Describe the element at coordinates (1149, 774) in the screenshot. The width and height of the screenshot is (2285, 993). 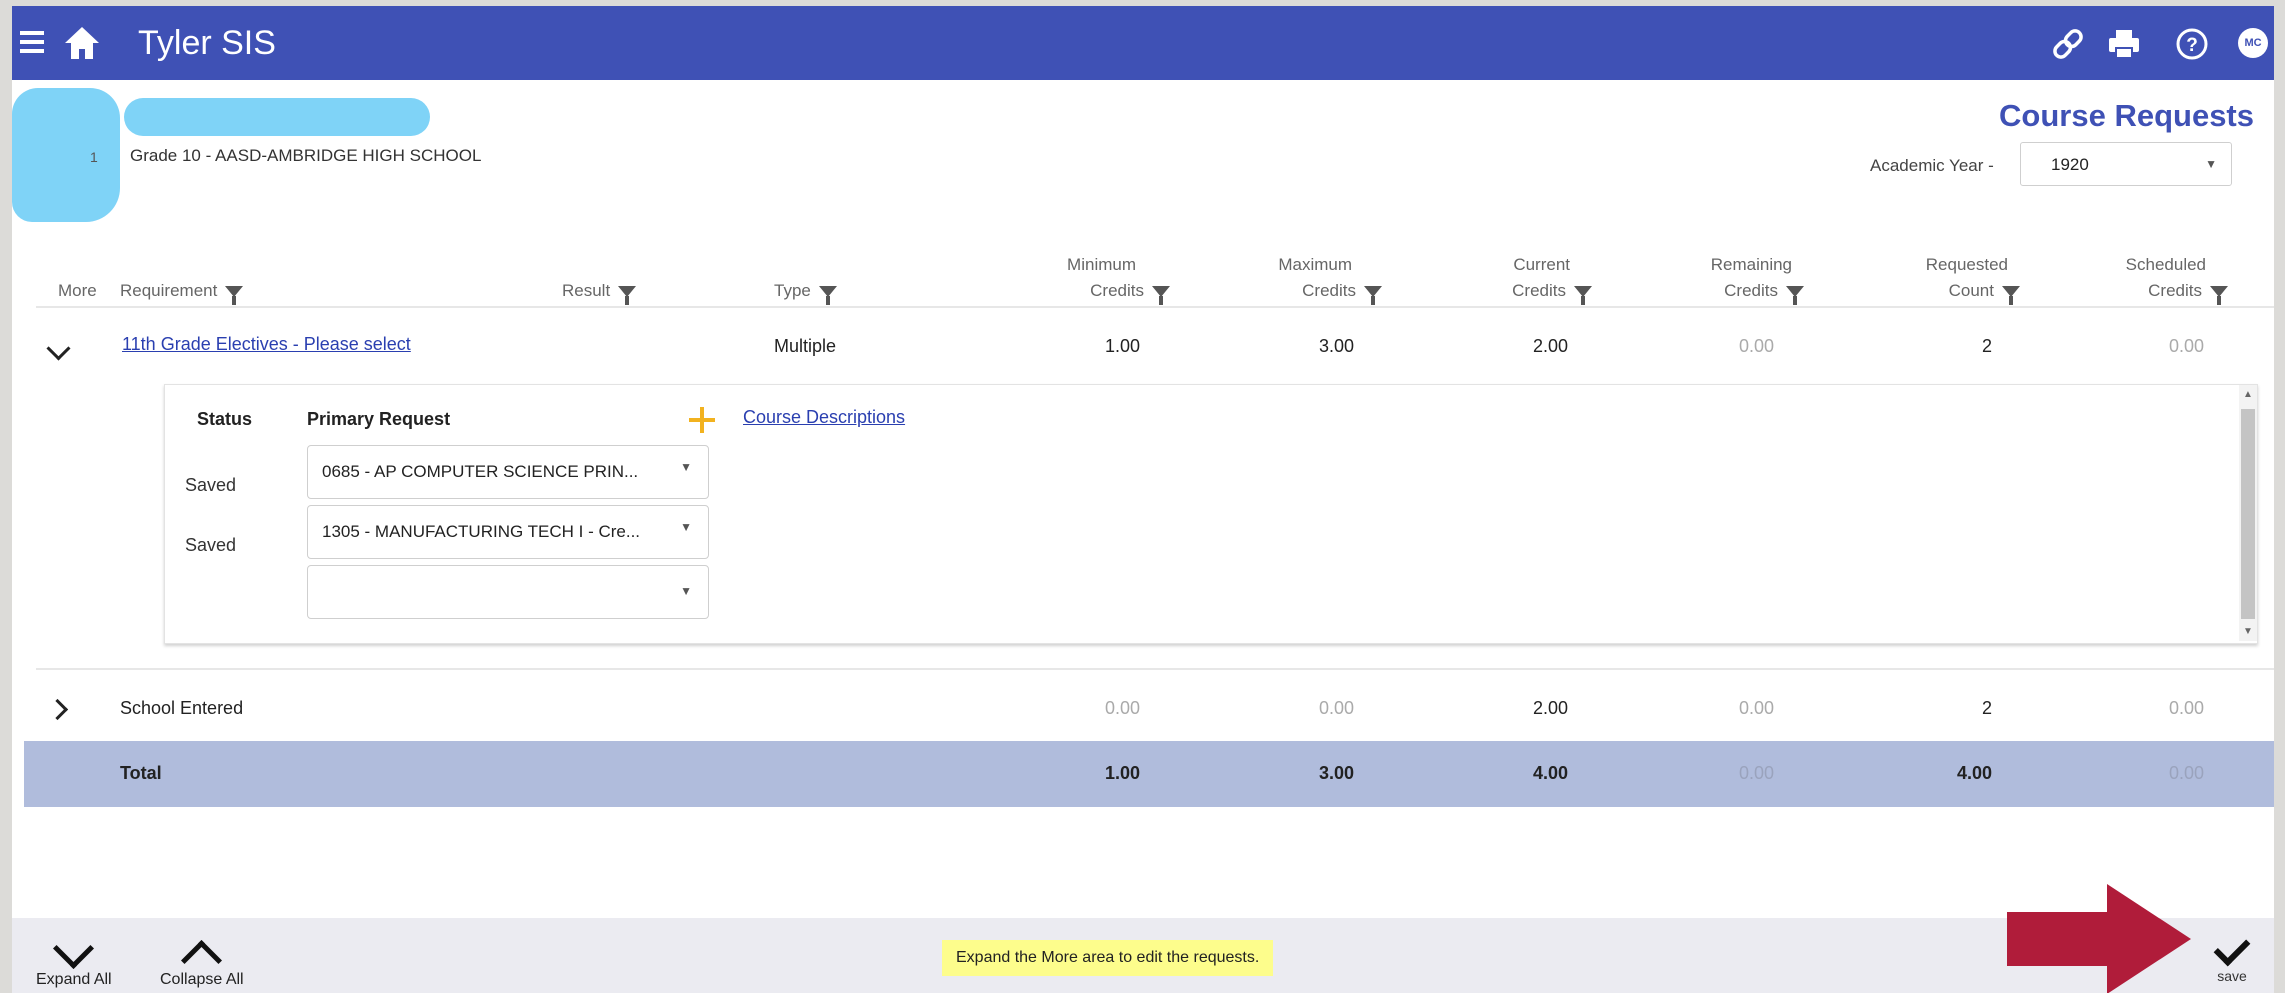
I see `total-row: Total 1.00 3.00 4.00 0.00 4.00 0.00` at that location.